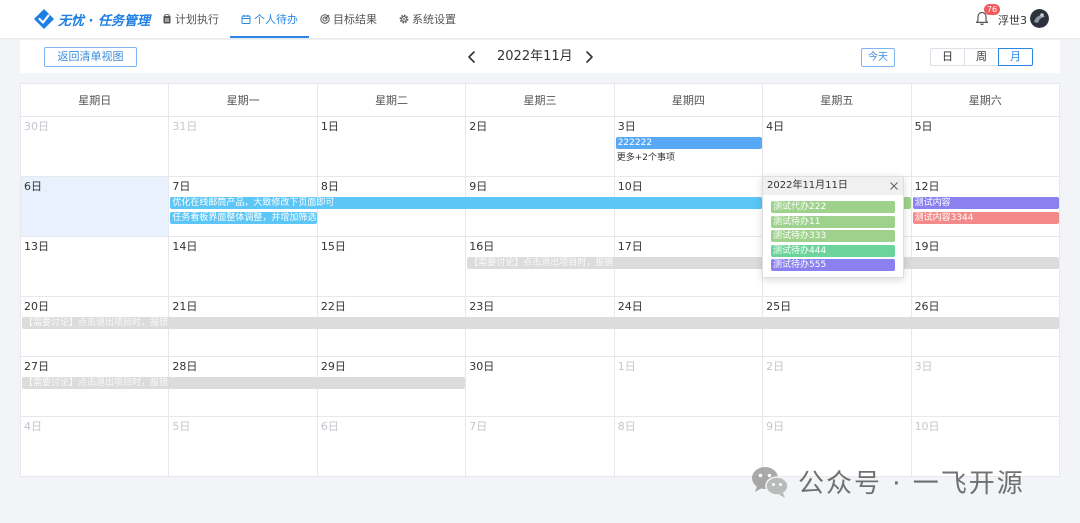 The height and width of the screenshot is (523, 1080). What do you see at coordinates (535, 56) in the screenshot?
I see `current-month-title: 2022年11月` at bounding box center [535, 56].